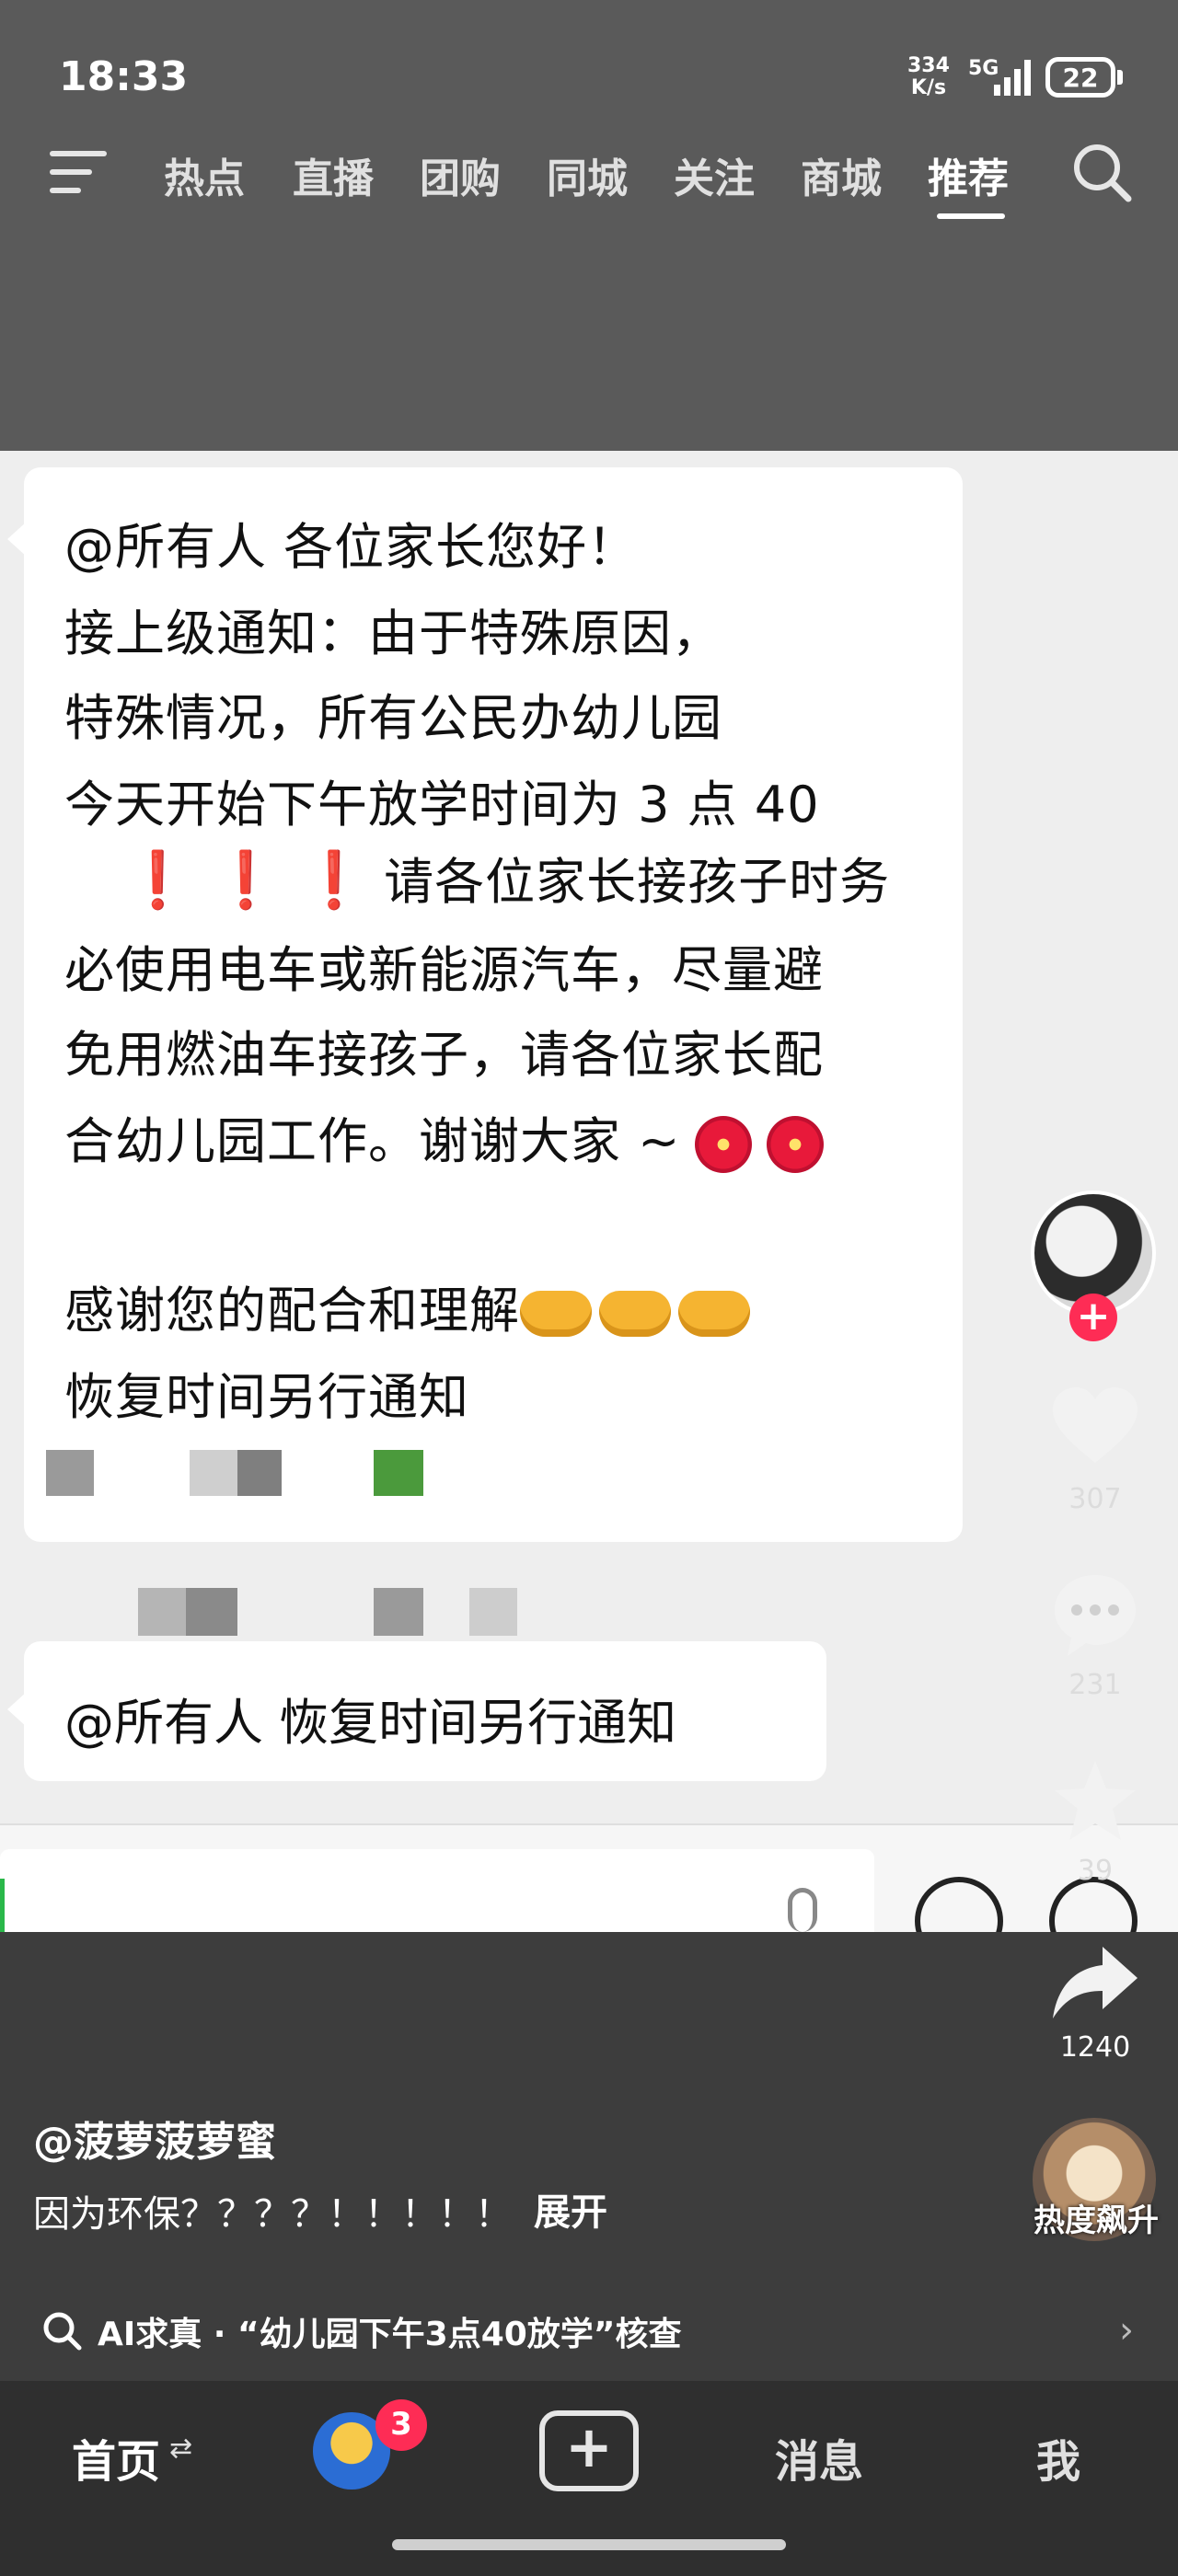  What do you see at coordinates (637, 882) in the screenshot?
I see `message-text: 请各位家长接孩子时务` at bounding box center [637, 882].